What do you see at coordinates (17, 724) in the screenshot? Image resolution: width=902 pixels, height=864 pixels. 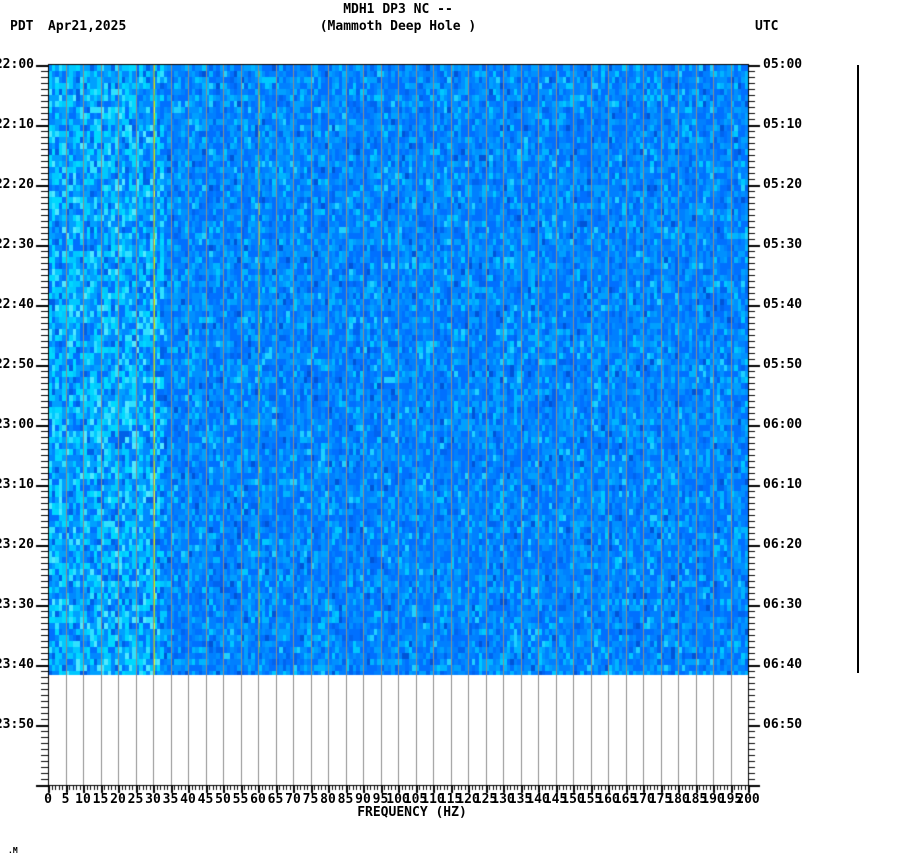 I see `left-time-tick-label: 23:50` at bounding box center [17, 724].